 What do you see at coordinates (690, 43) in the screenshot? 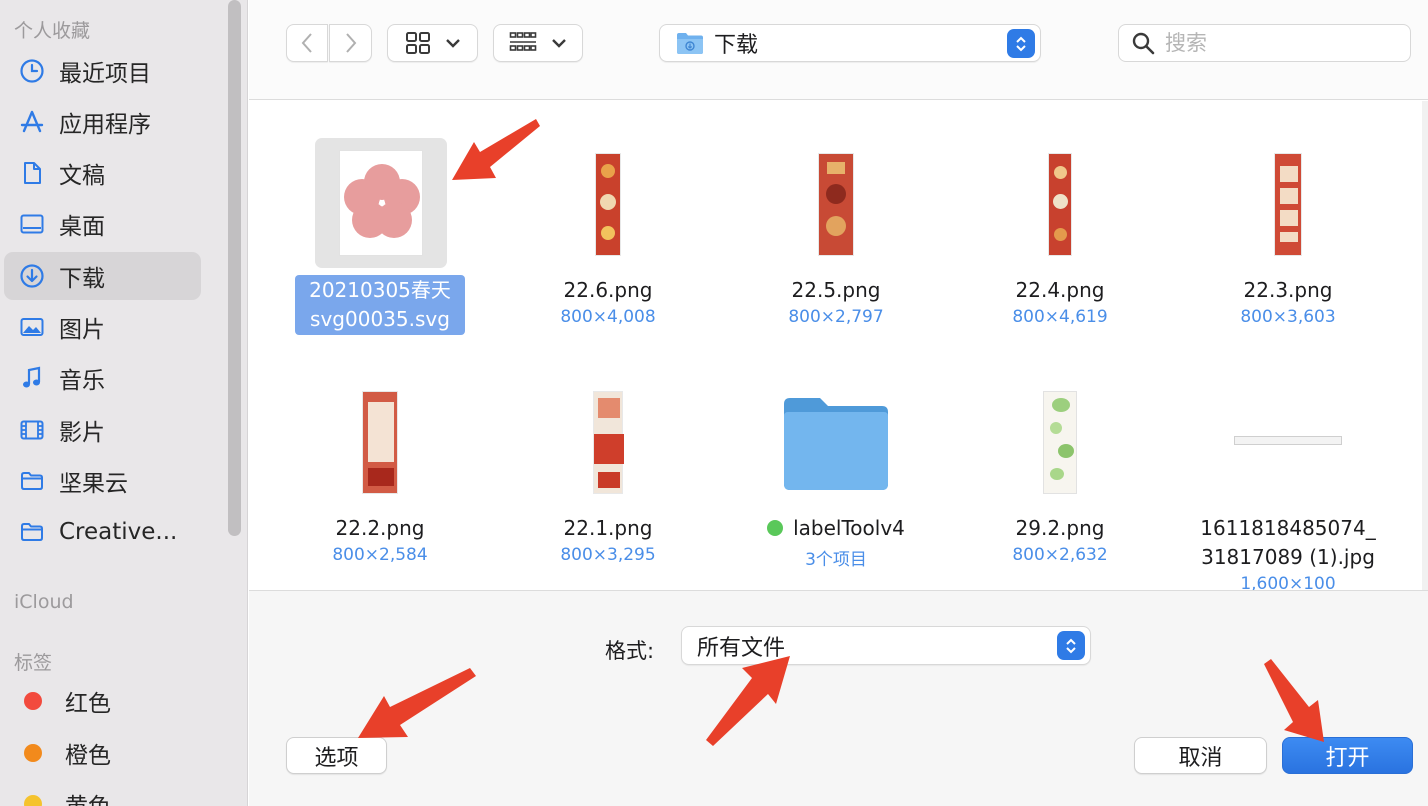
I see `downloads-folder-icon` at bounding box center [690, 43].